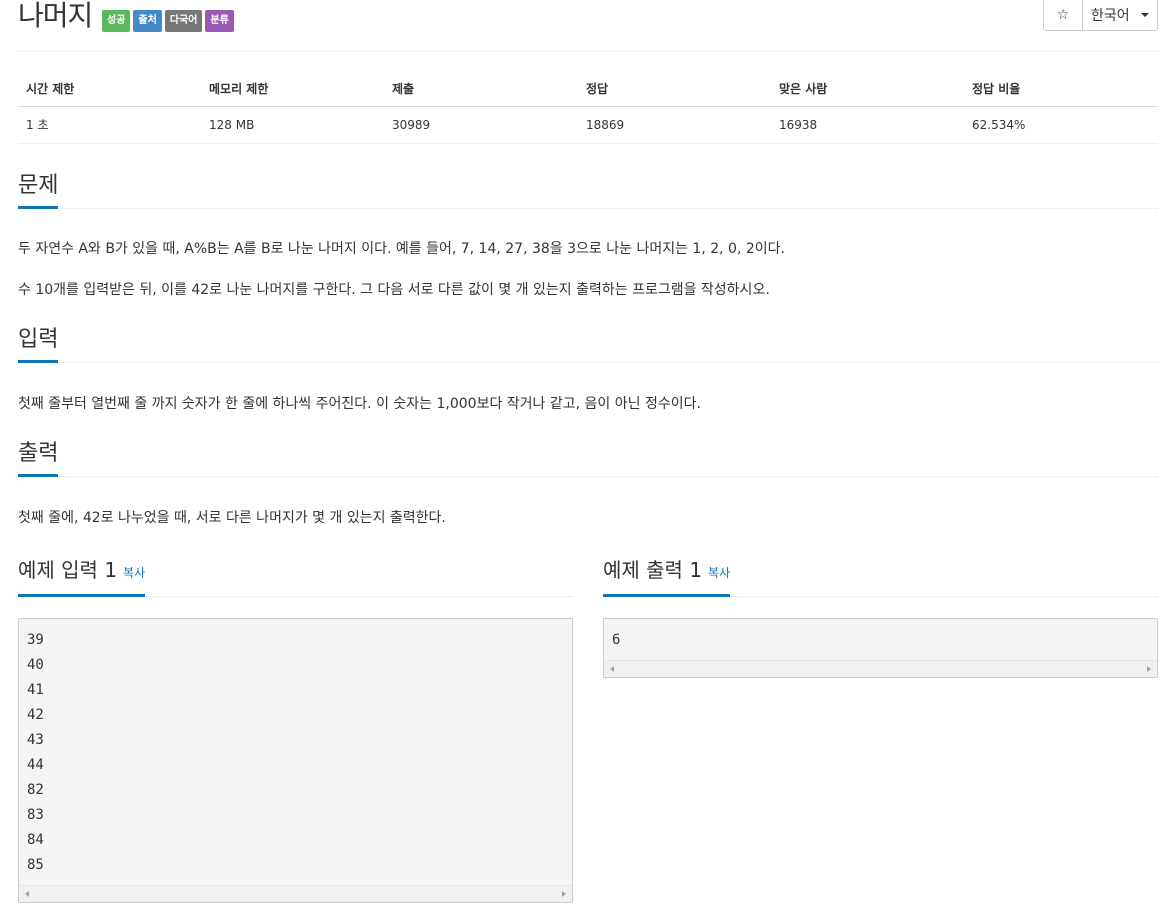  Describe the element at coordinates (55, 16) in the screenshot. I see `page-title: 나머지` at that location.